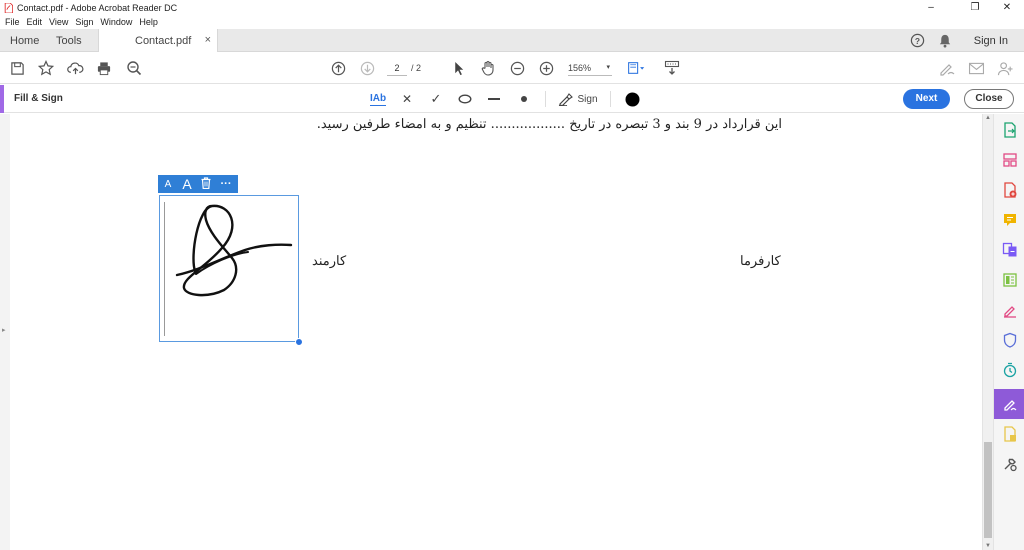  Describe the element at coordinates (988, 490) in the screenshot. I see `scrollbar-thumb` at that location.